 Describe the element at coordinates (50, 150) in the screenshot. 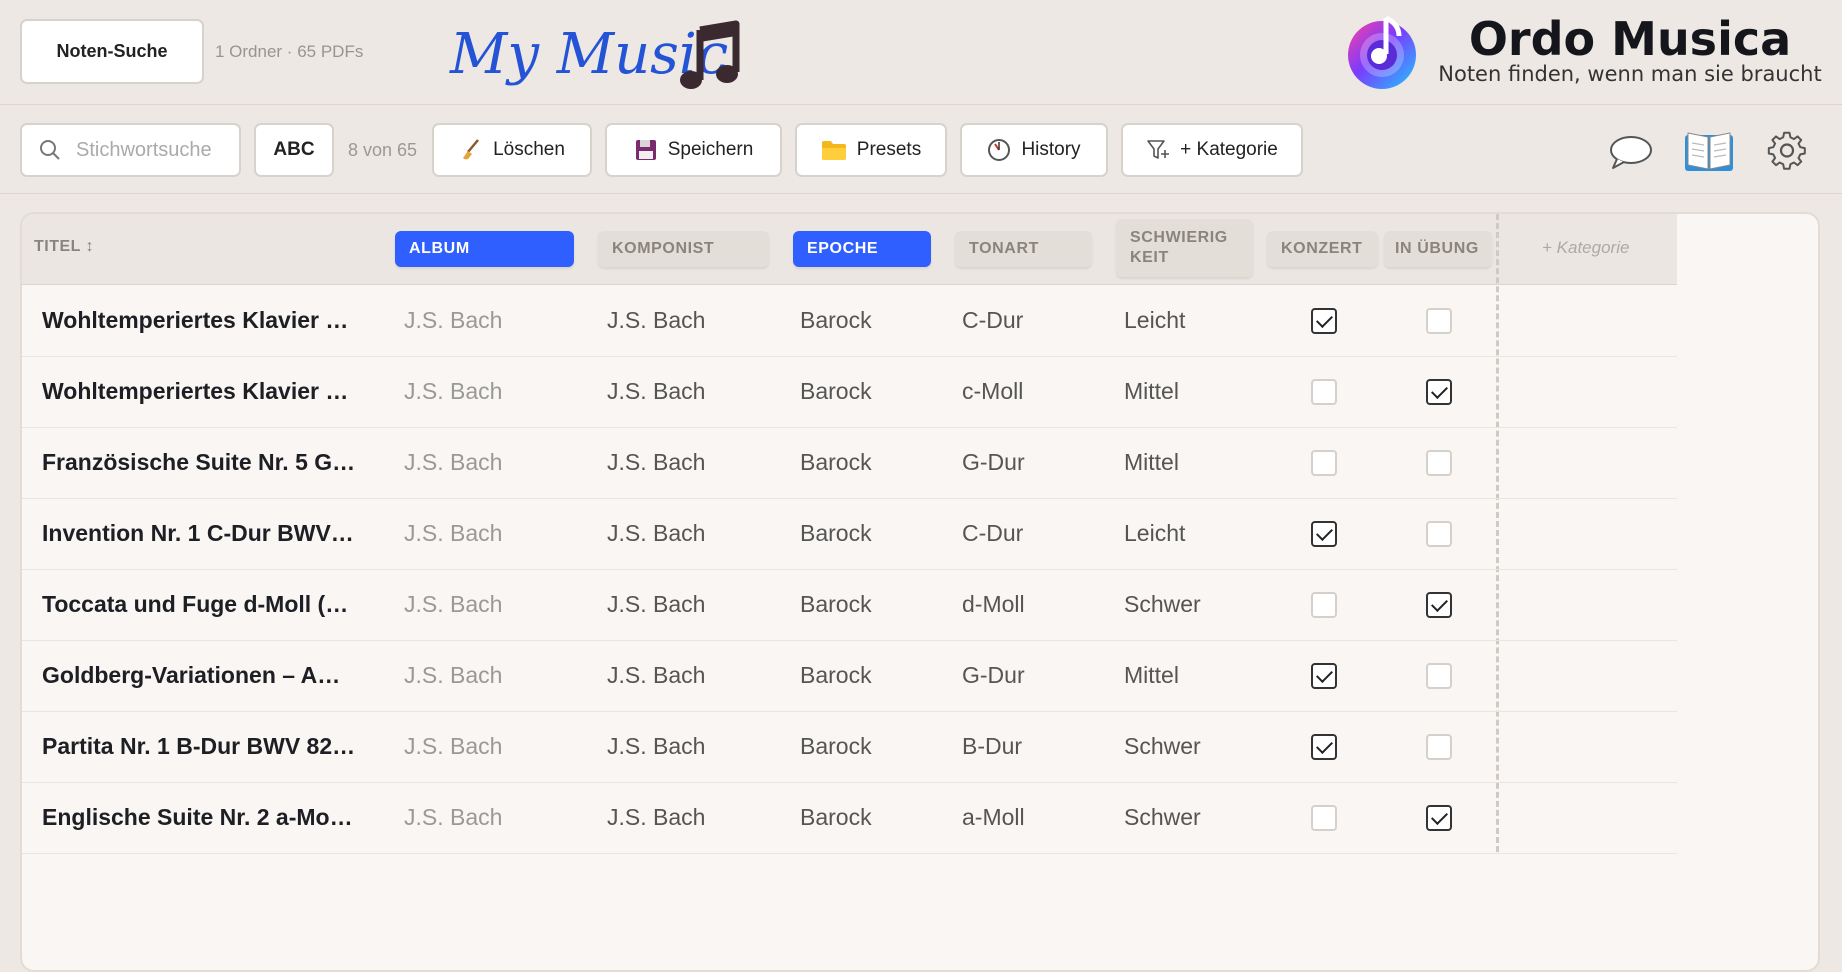

I see `search-icon` at that location.